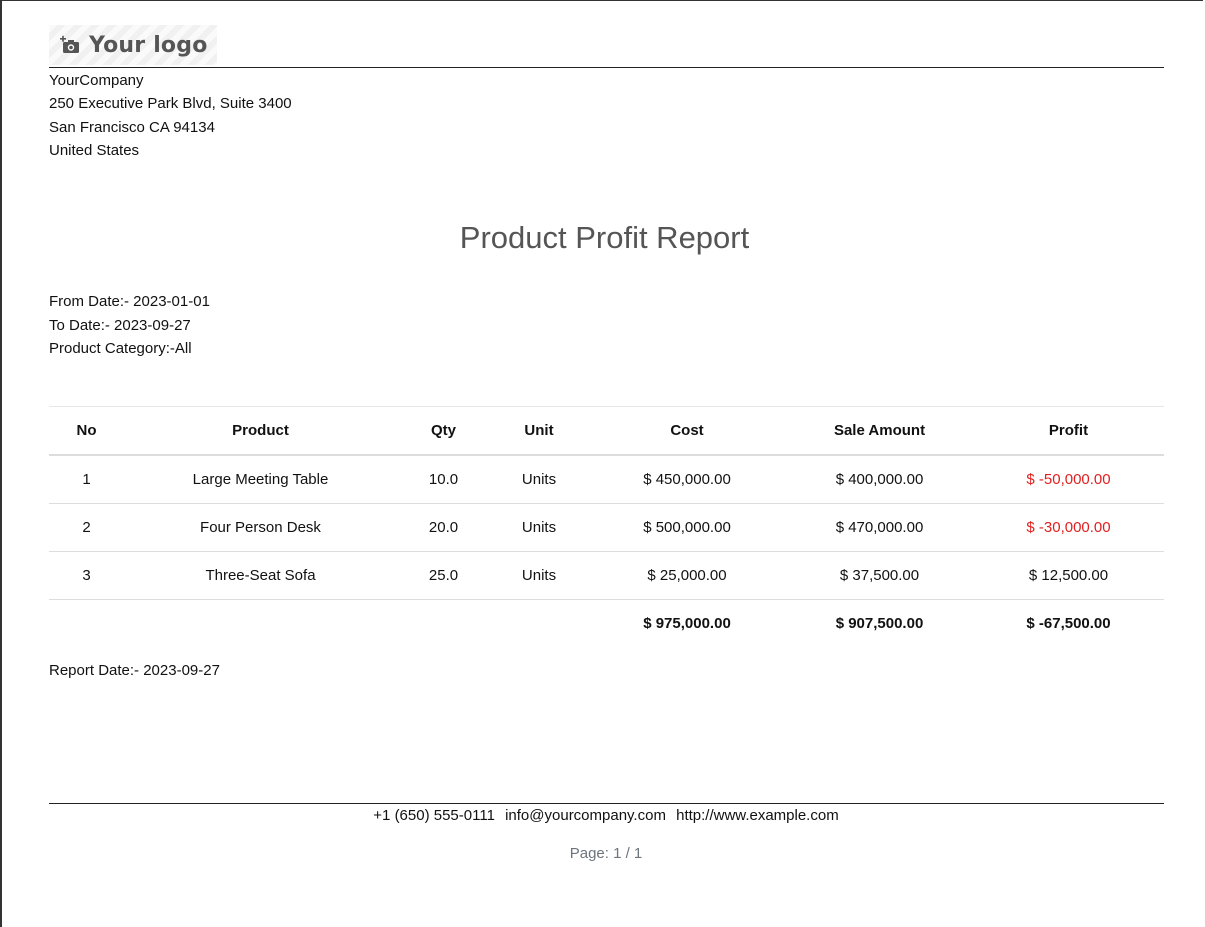 This screenshot has height=927, width=1205. I want to click on to-date: To Date:- 2023-09-27, so click(120, 325).